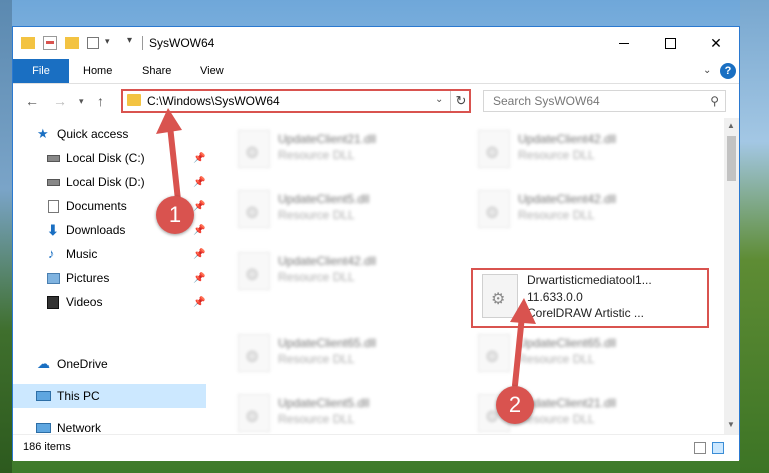 The image size is (769, 473). Describe the element at coordinates (156, 71) in the screenshot. I see `tab-share: Share` at that location.